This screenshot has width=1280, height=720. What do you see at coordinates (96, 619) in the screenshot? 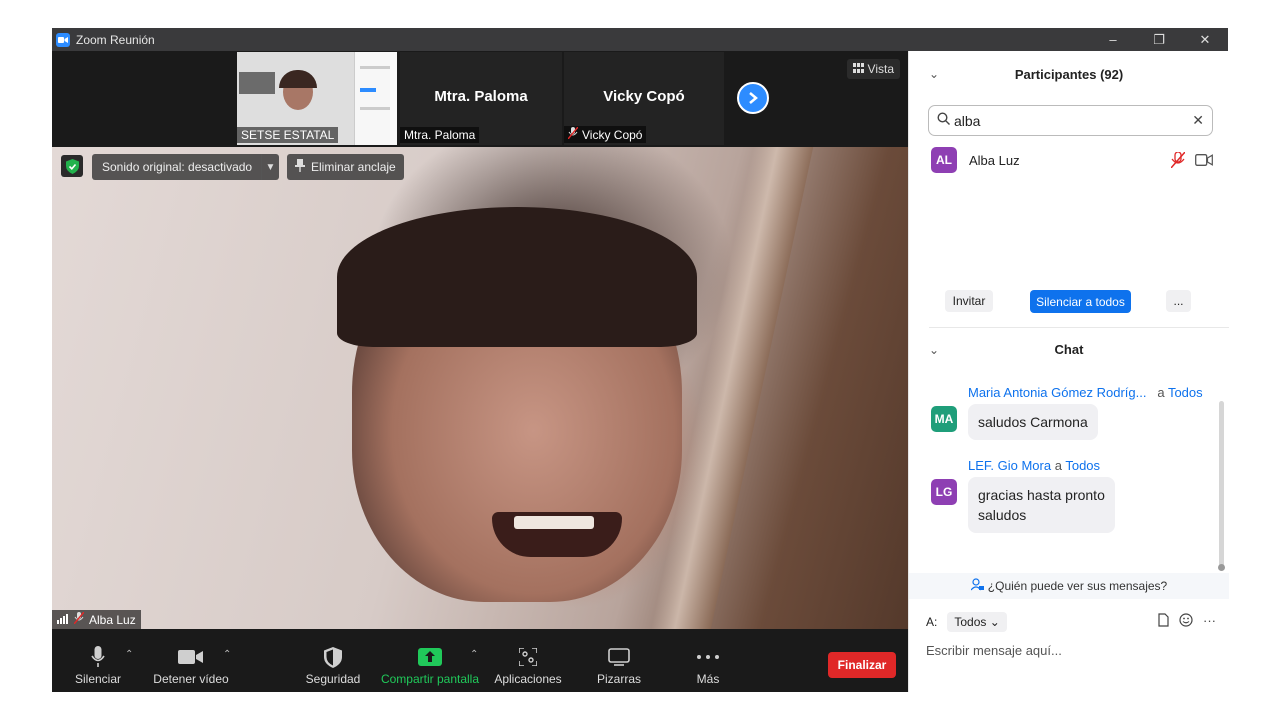
I see `speaker-name-label: Alba Luz` at bounding box center [96, 619].